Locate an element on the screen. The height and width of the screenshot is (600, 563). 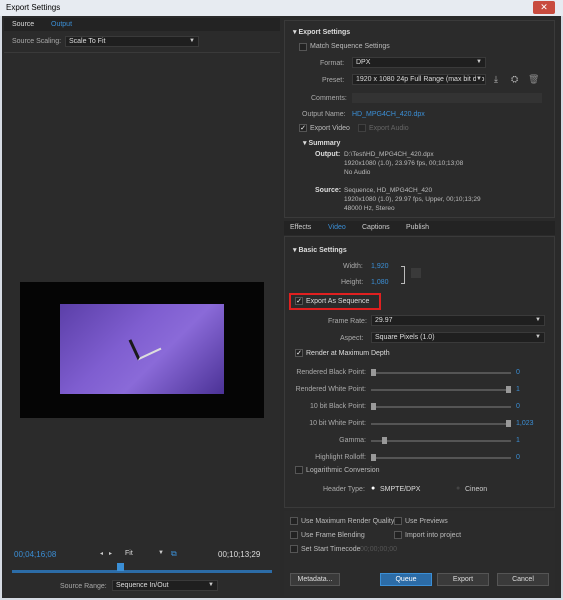
smpte-label: SMPTE/DPX is located at coordinates (400, 489).